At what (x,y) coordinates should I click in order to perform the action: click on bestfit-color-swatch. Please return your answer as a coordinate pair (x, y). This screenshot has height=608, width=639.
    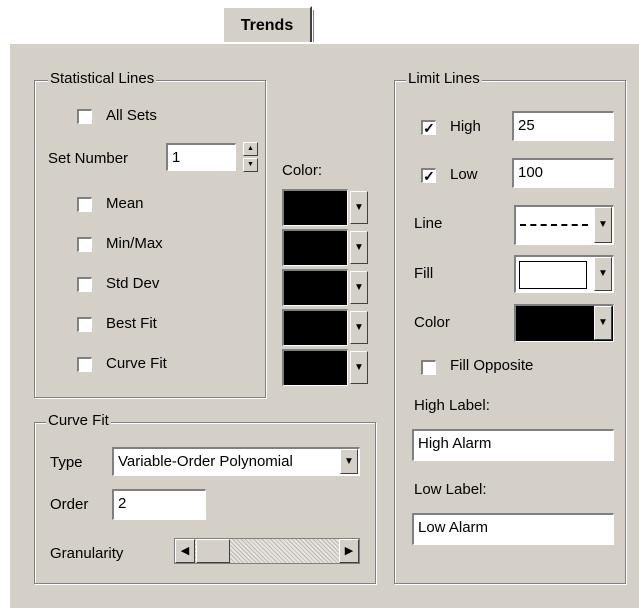
    Looking at the image, I should click on (315, 327).